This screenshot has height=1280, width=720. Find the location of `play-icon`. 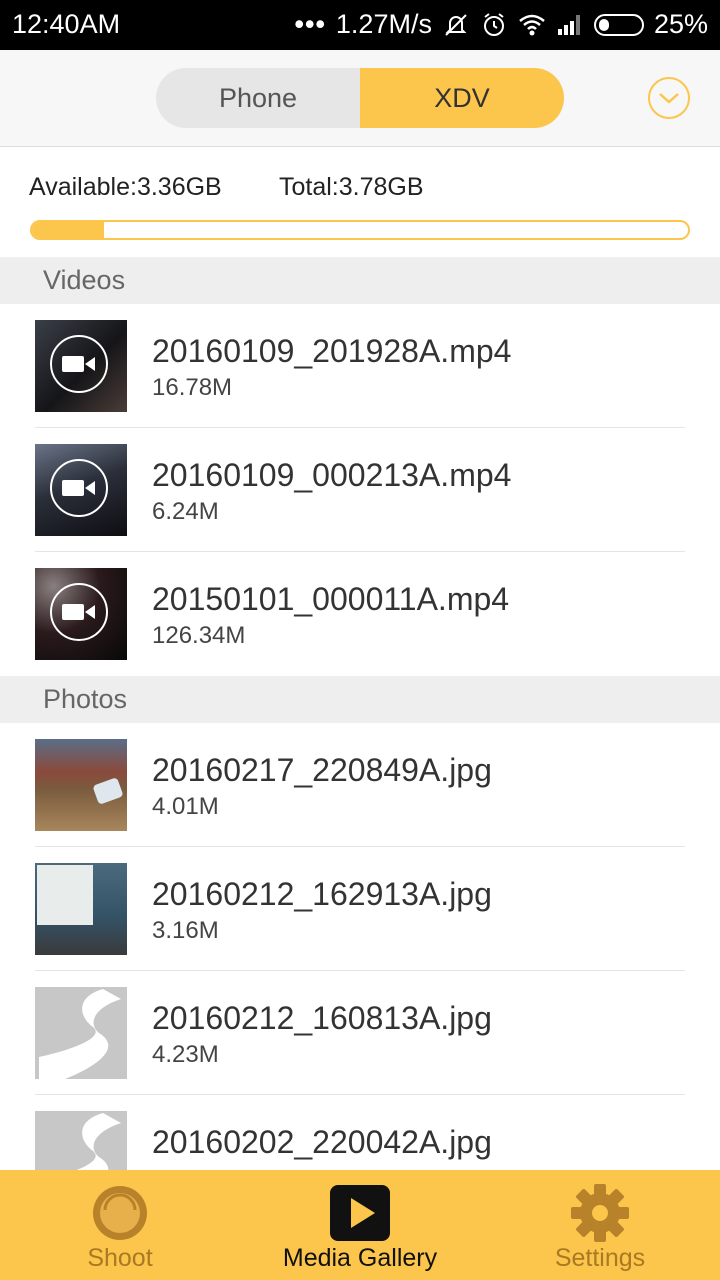

play-icon is located at coordinates (360, 1213).